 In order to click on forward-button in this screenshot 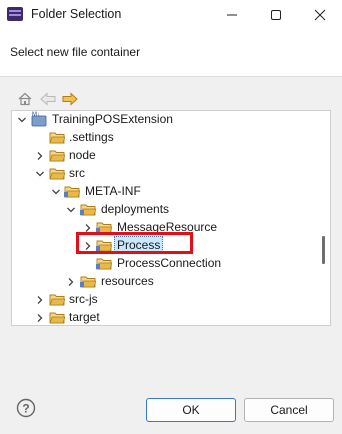, I will do `click(70, 100)`.